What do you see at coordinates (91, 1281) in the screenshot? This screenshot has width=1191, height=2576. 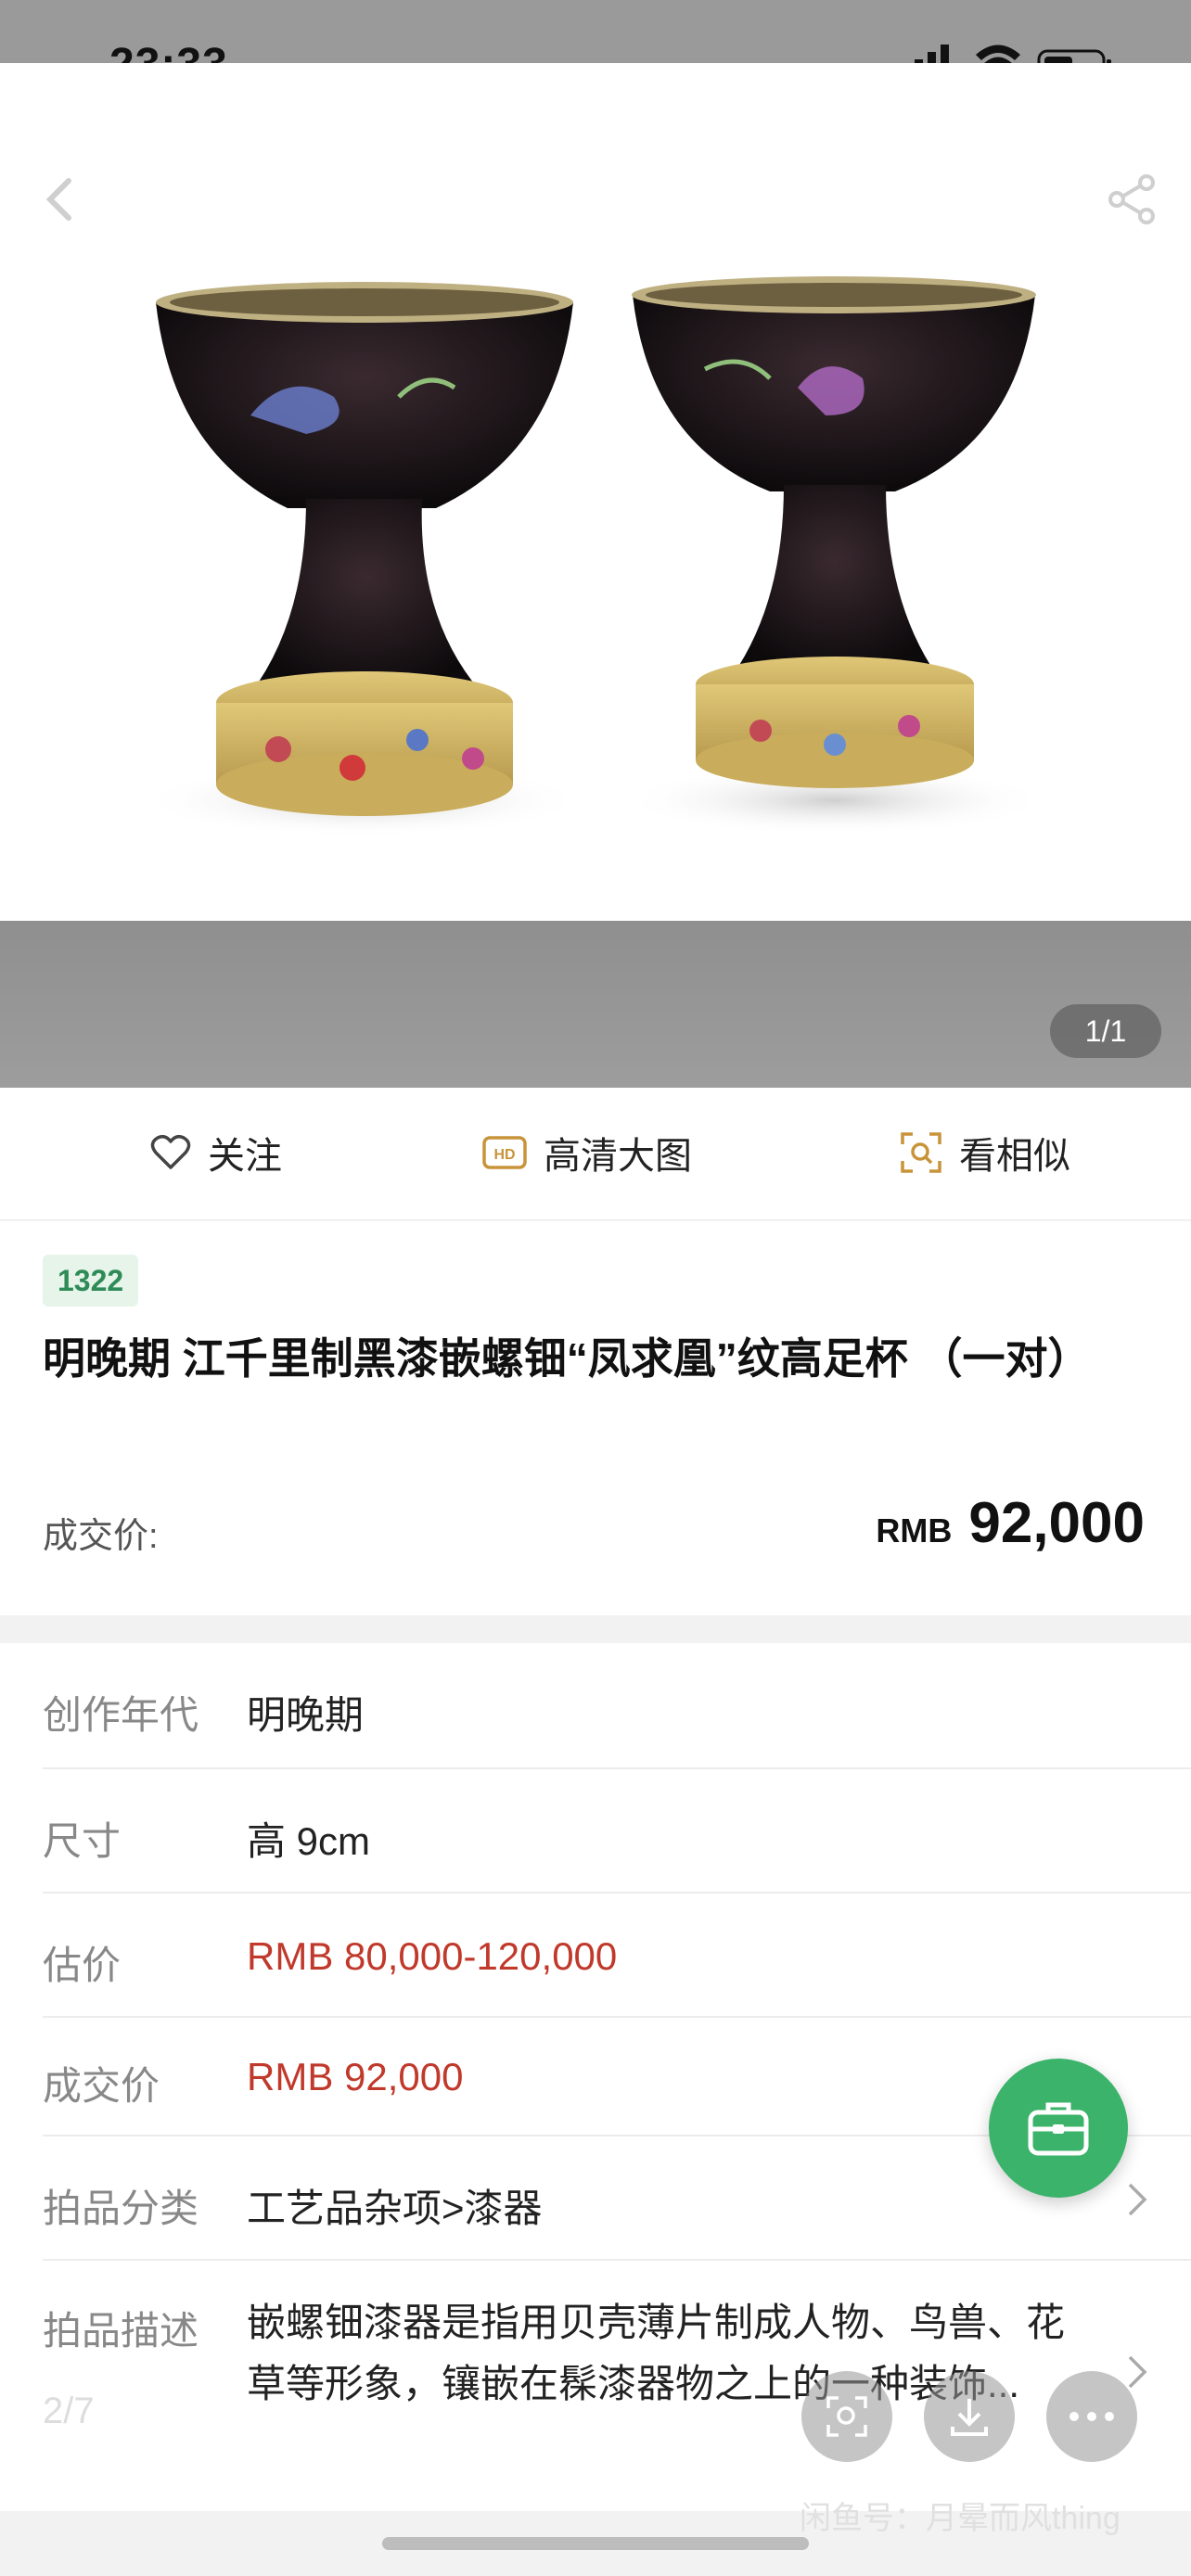 I see `lot-number-badge: 1322` at bounding box center [91, 1281].